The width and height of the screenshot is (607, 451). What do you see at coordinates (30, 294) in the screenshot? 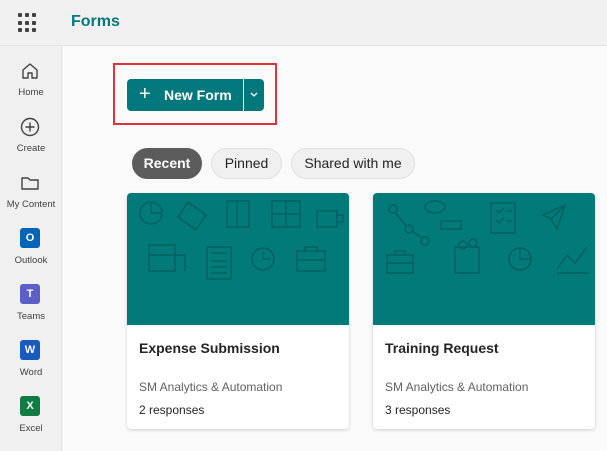
I see `teams-icon: T` at bounding box center [30, 294].